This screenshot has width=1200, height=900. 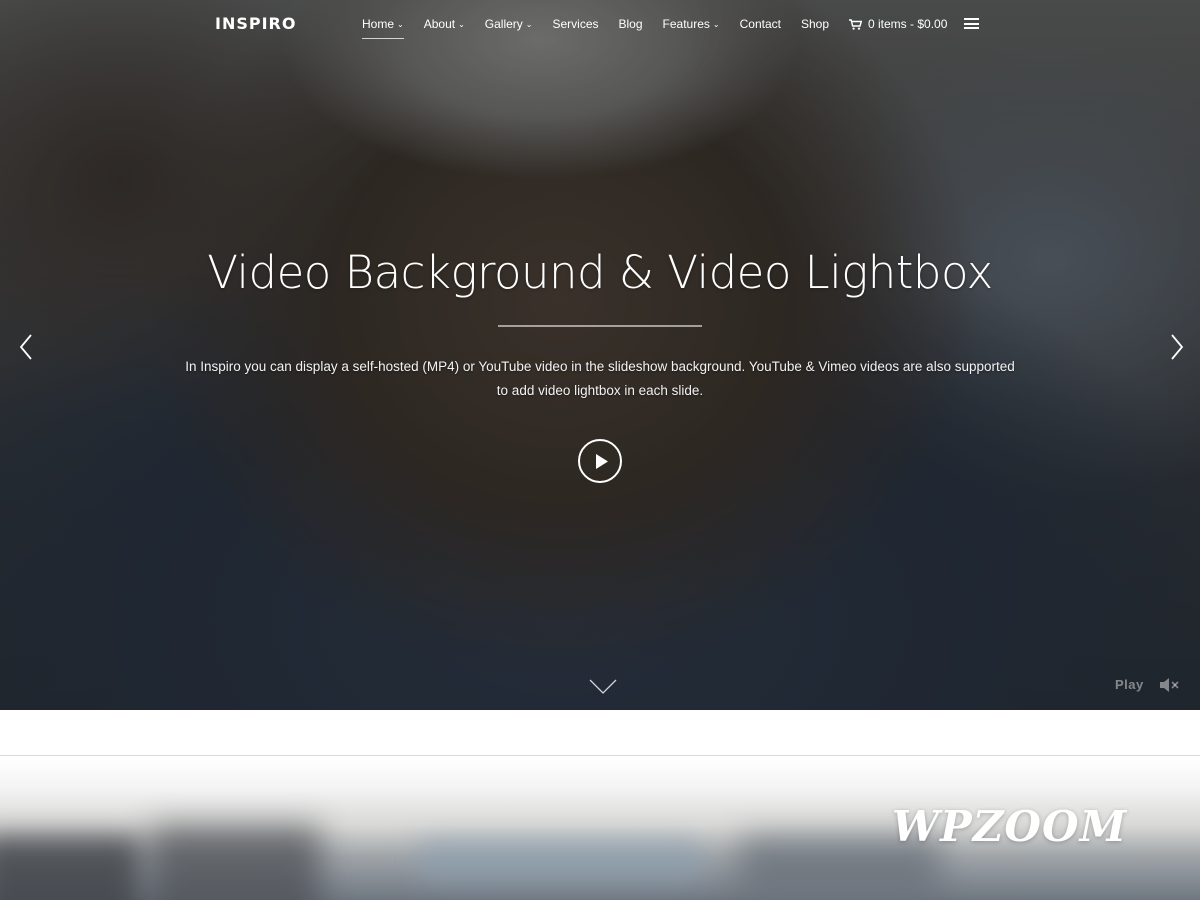 What do you see at coordinates (600, 732) in the screenshot?
I see `section-spacer` at bounding box center [600, 732].